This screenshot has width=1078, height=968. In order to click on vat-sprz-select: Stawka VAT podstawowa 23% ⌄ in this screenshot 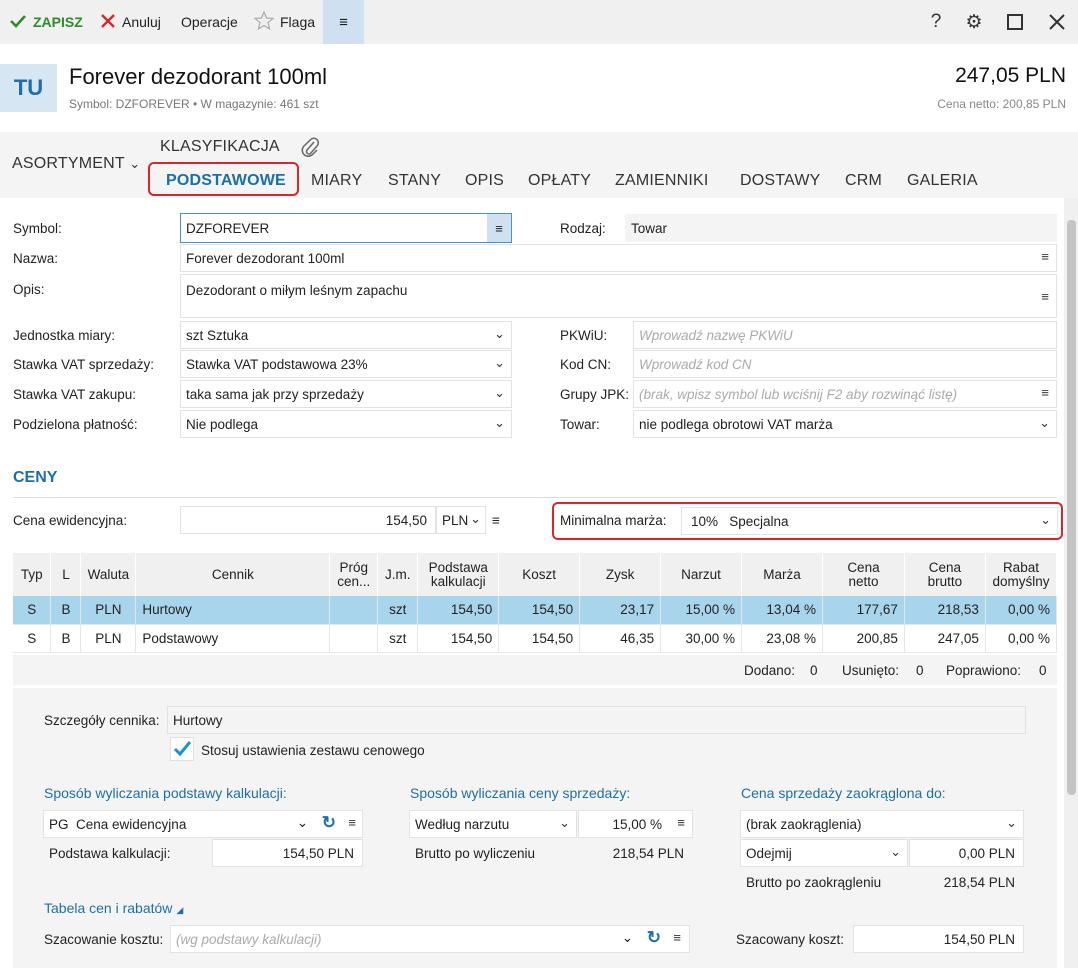, I will do `click(346, 364)`.